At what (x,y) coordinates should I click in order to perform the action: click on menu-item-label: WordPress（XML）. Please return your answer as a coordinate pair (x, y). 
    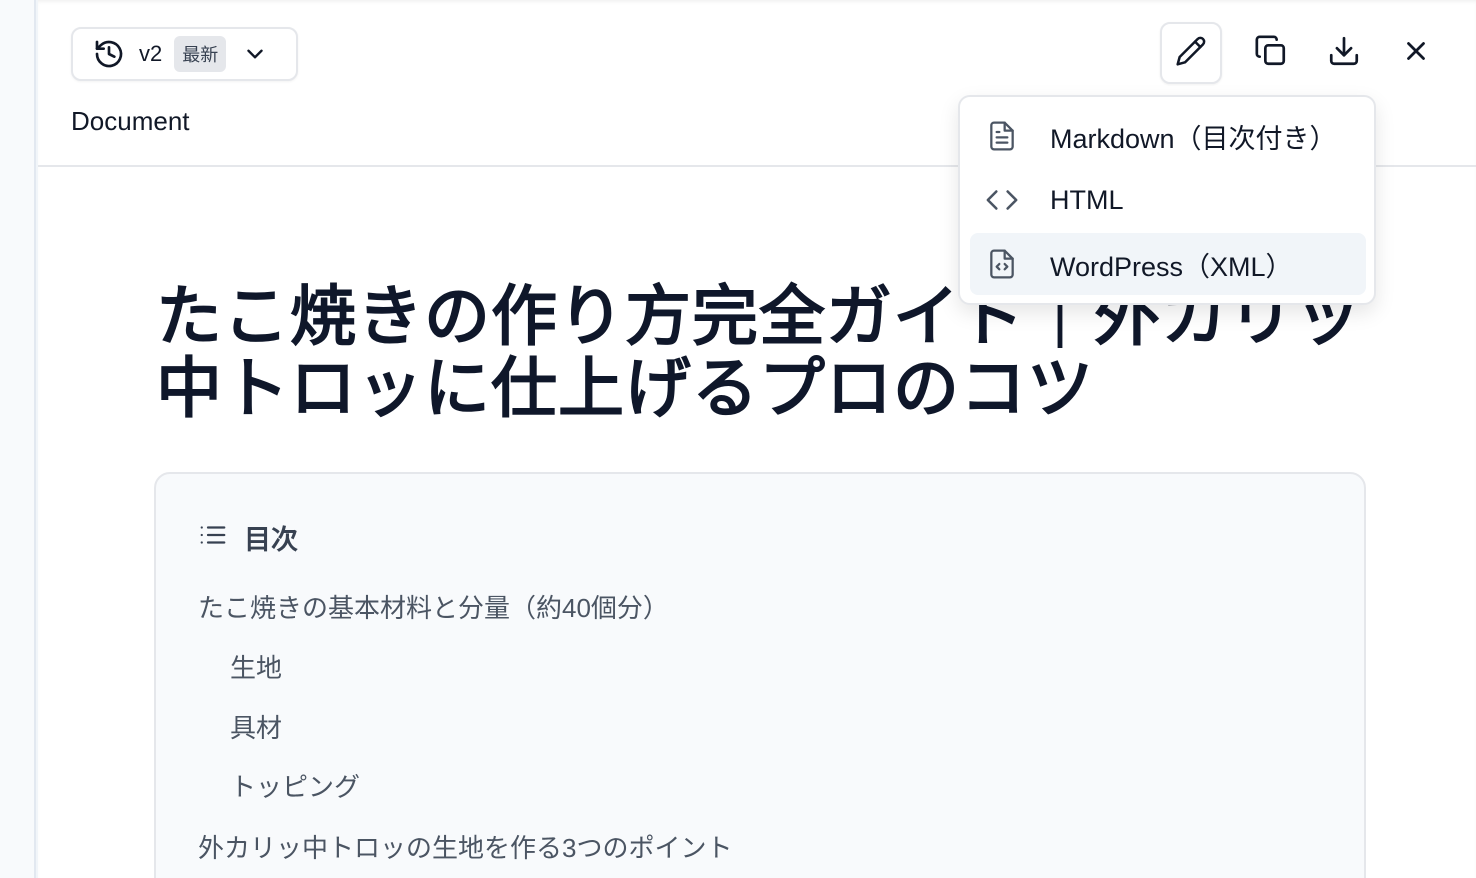
    Looking at the image, I should click on (1171, 266).